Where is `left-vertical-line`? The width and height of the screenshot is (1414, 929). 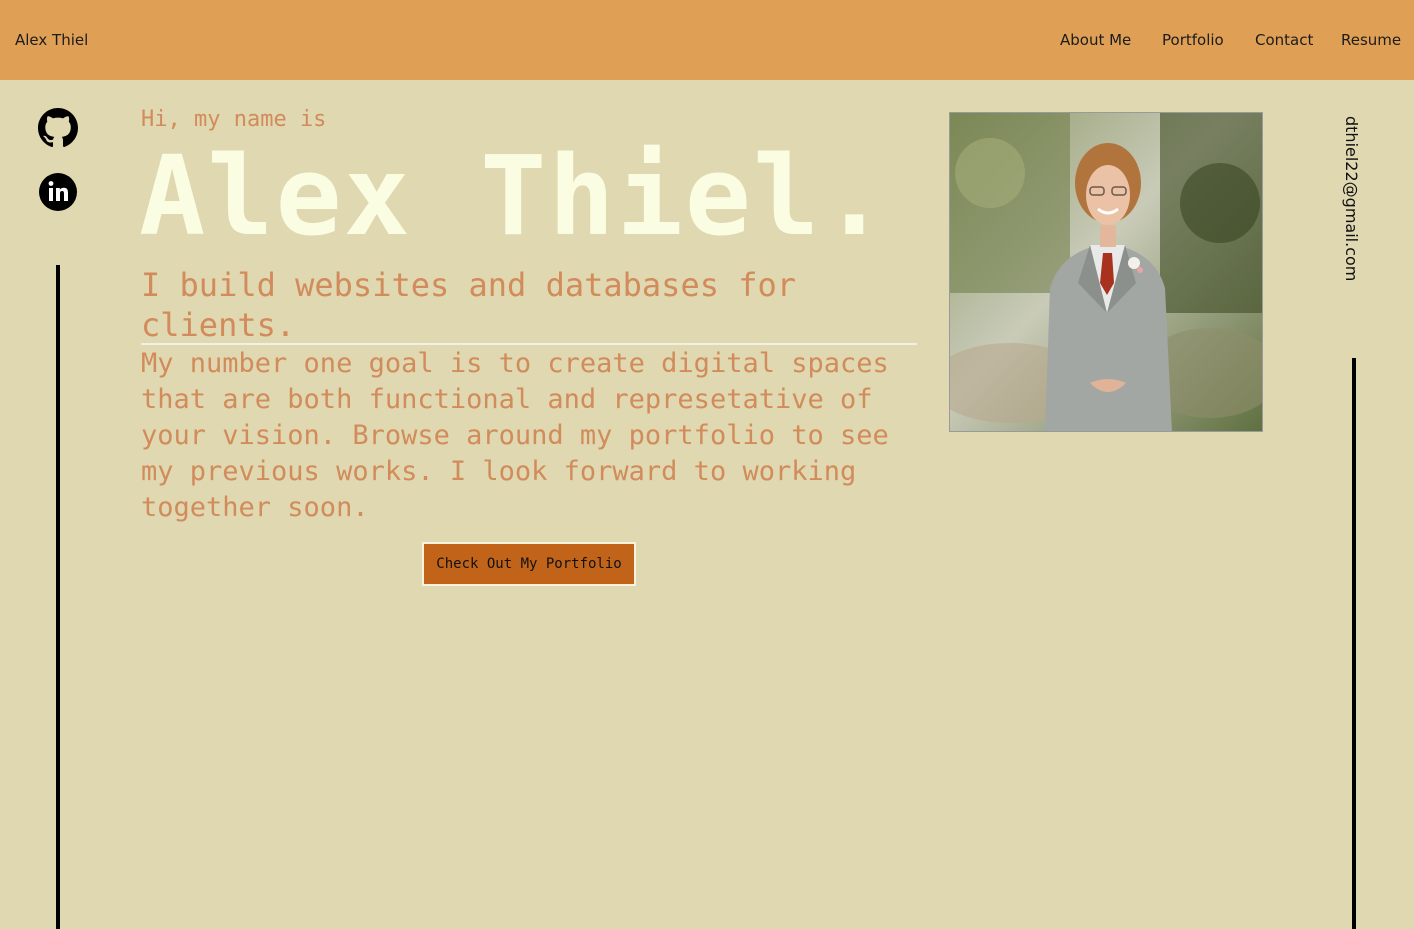 left-vertical-line is located at coordinates (58, 597).